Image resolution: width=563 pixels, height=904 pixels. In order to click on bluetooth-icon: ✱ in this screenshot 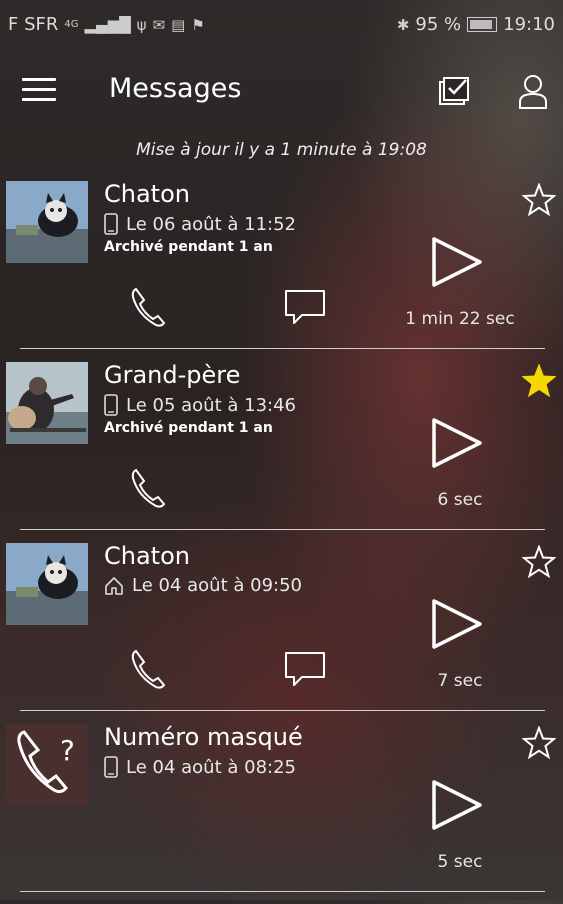, I will do `click(403, 24)`.